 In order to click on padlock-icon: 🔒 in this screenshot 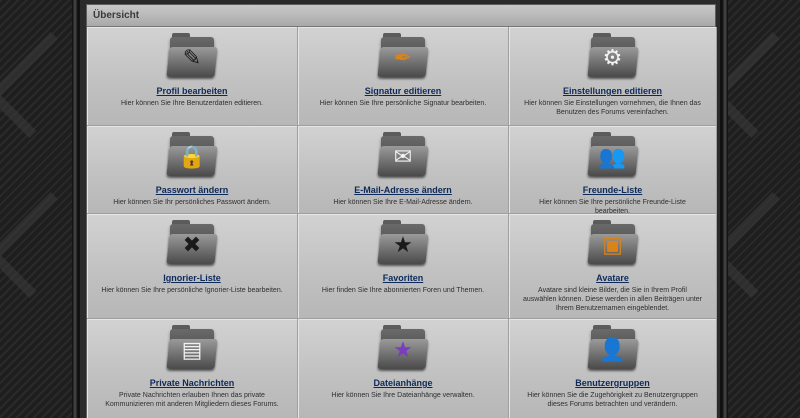, I will do `click(192, 157)`.